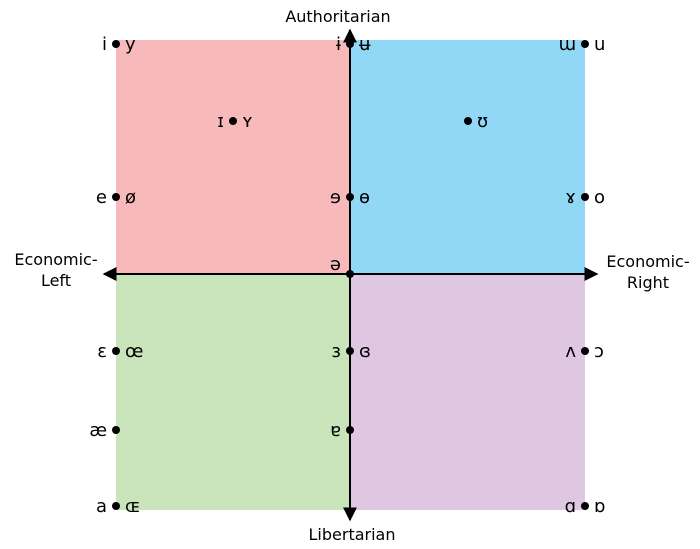 The width and height of the screenshot is (700, 549). I want to click on vowel-symbol-close-back-rounded: u, so click(599, 44).